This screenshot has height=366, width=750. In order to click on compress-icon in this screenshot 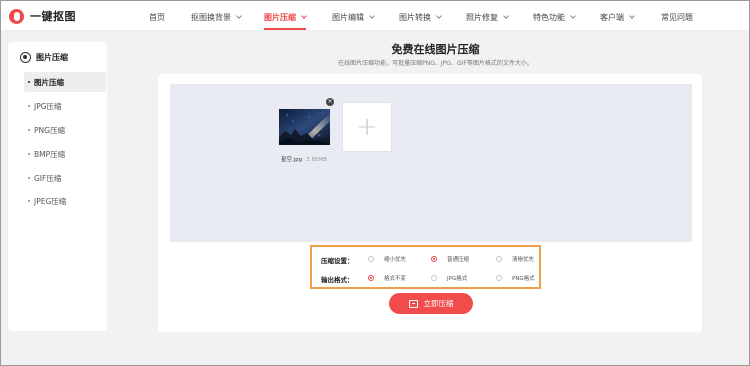, I will do `click(413, 303)`.